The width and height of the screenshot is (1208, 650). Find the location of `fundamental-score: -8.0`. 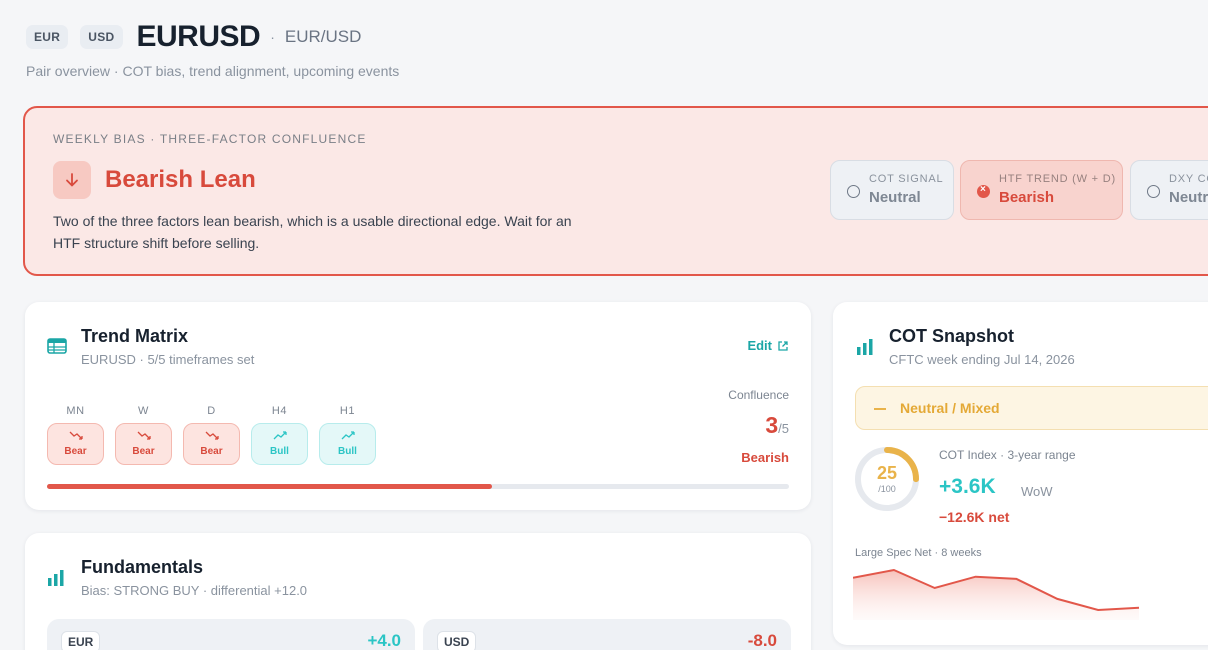

fundamental-score: -8.0 is located at coordinates (762, 640).